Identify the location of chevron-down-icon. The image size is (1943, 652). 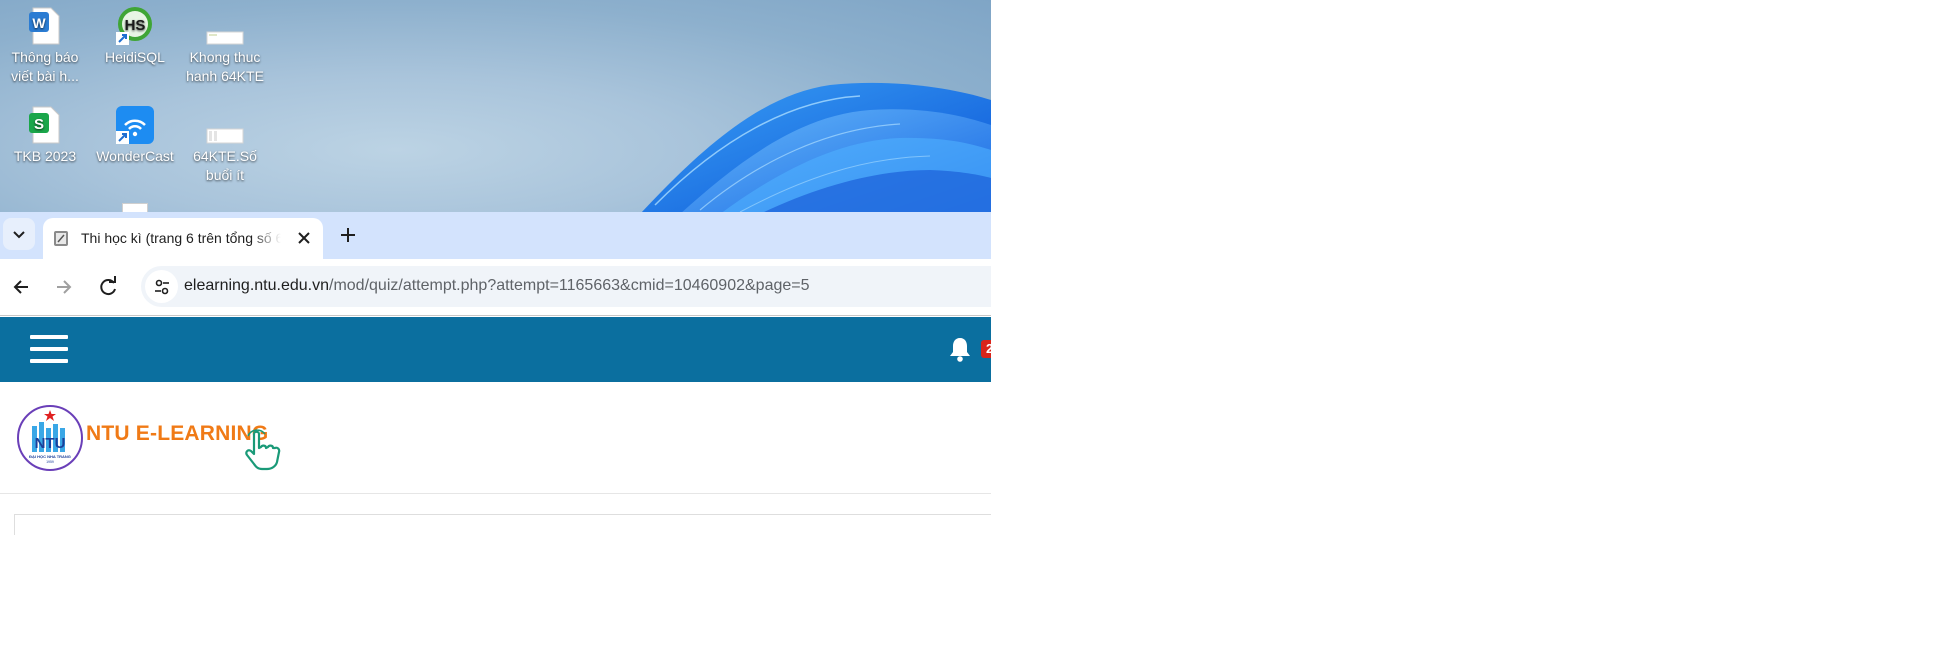
(19, 235).